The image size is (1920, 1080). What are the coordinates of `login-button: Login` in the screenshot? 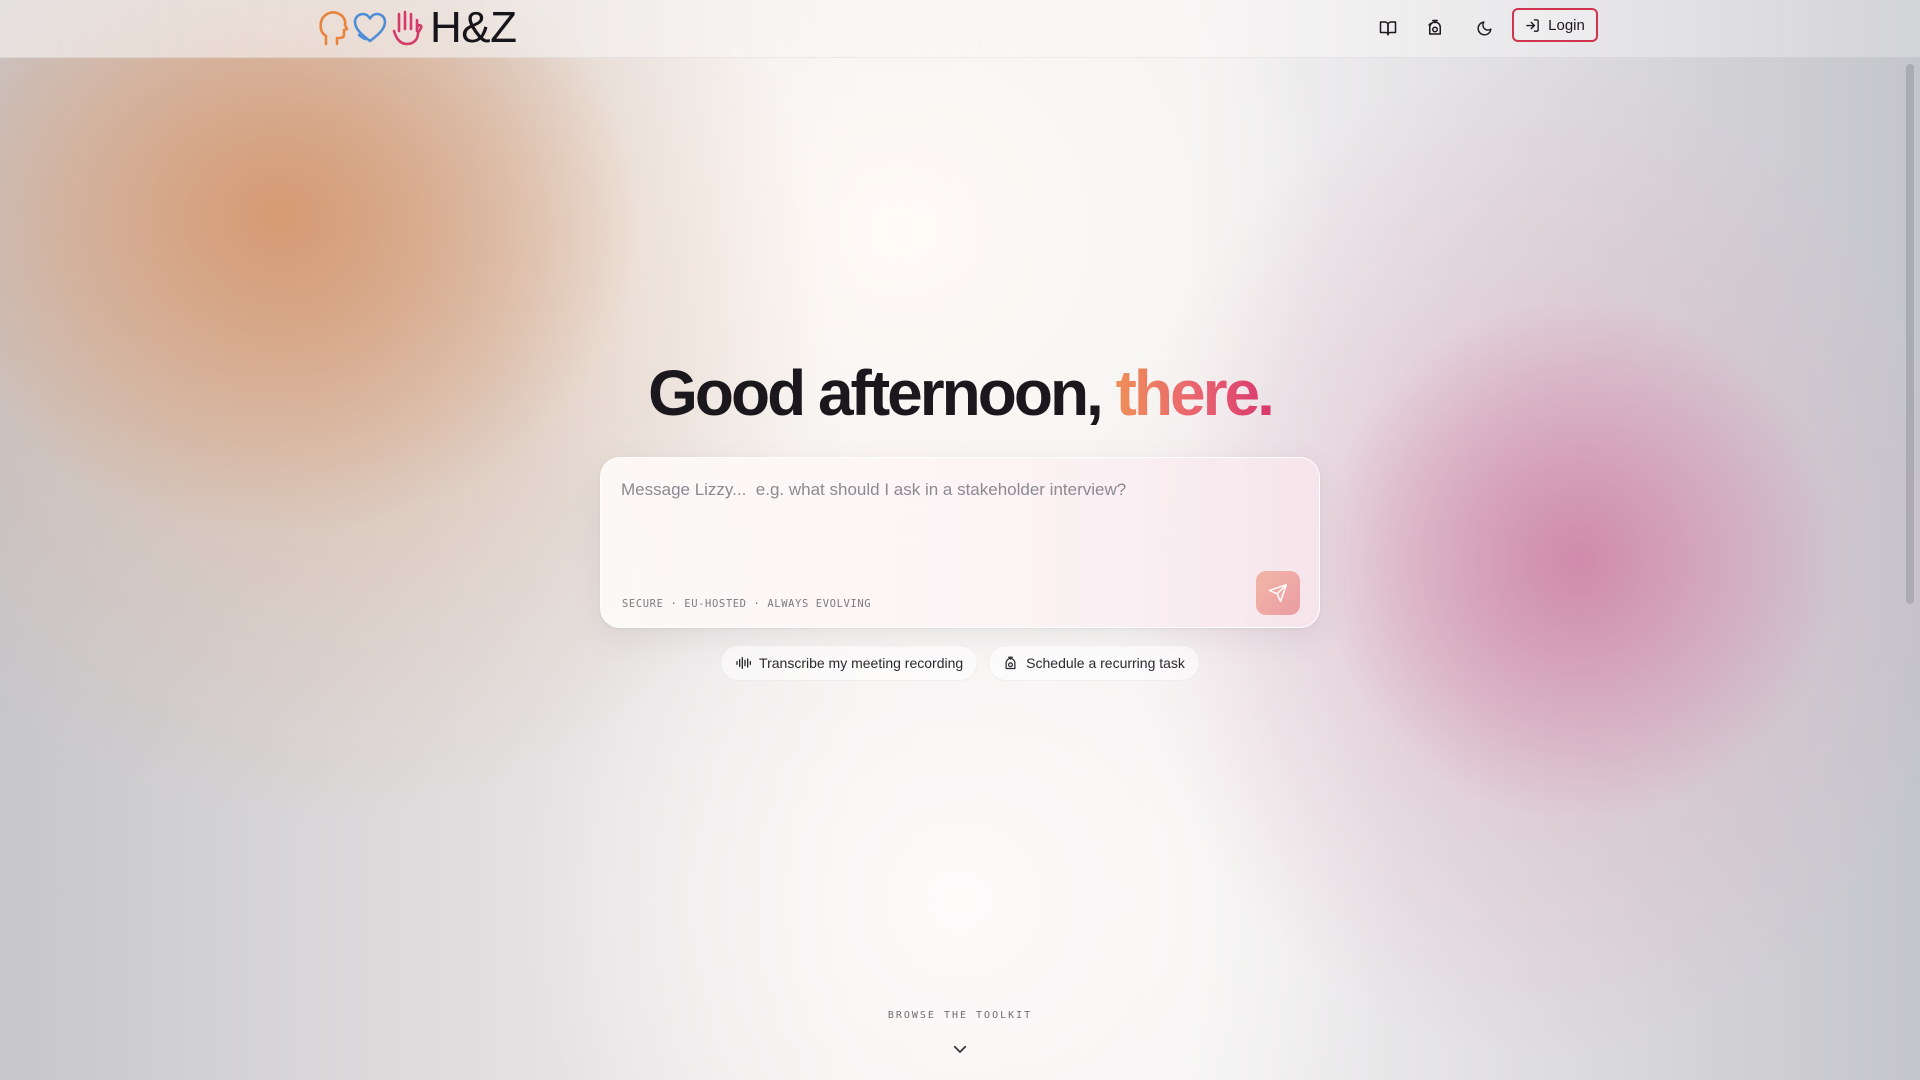 It's located at (1555, 25).